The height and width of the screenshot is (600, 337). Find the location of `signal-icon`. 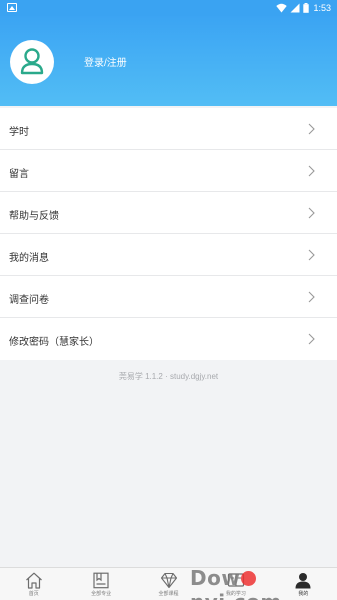

signal-icon is located at coordinates (295, 8).